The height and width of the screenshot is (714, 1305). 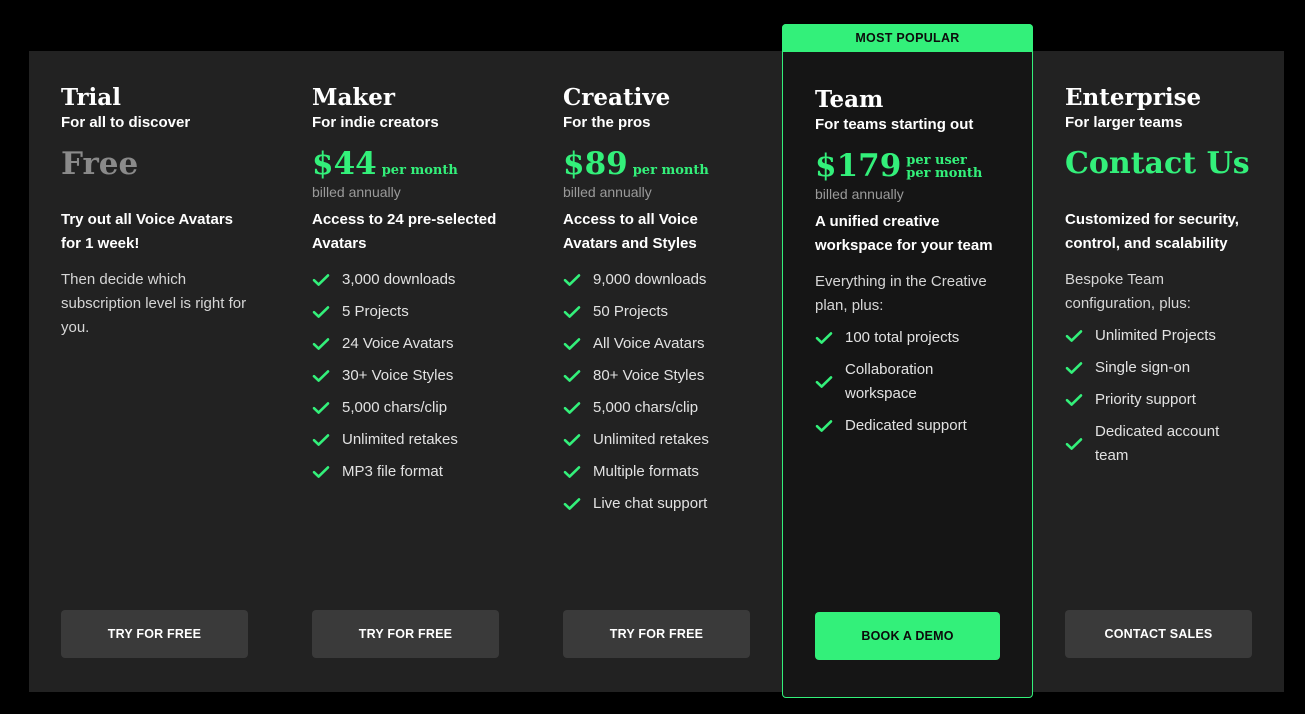 What do you see at coordinates (1158, 177) in the screenshot?
I see `price-block: Contact Us` at bounding box center [1158, 177].